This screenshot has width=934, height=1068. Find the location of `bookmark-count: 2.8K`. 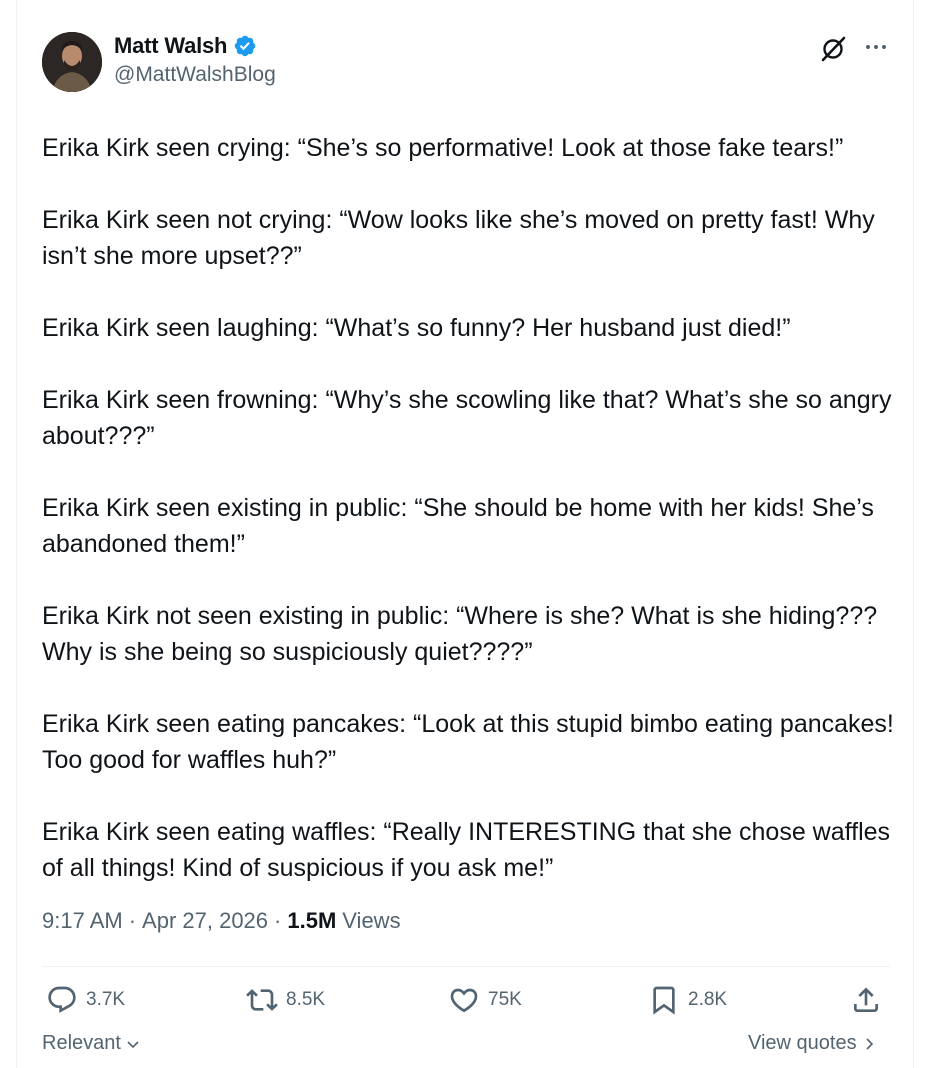

bookmark-count: 2.8K is located at coordinates (708, 999).